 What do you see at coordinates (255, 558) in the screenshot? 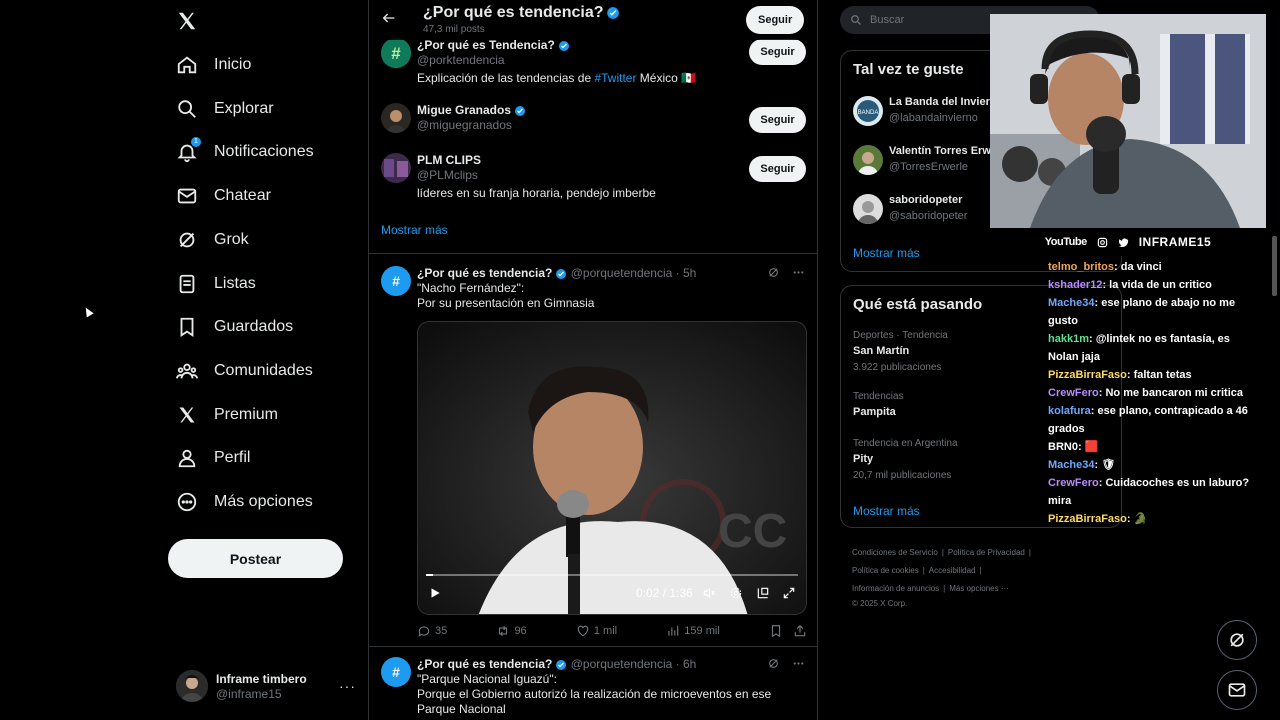
I see `post-button: Postear` at bounding box center [255, 558].